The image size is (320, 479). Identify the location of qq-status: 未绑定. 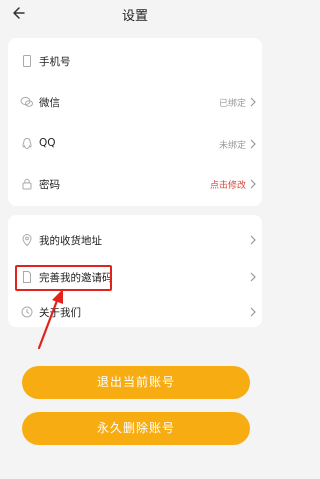
(232, 146).